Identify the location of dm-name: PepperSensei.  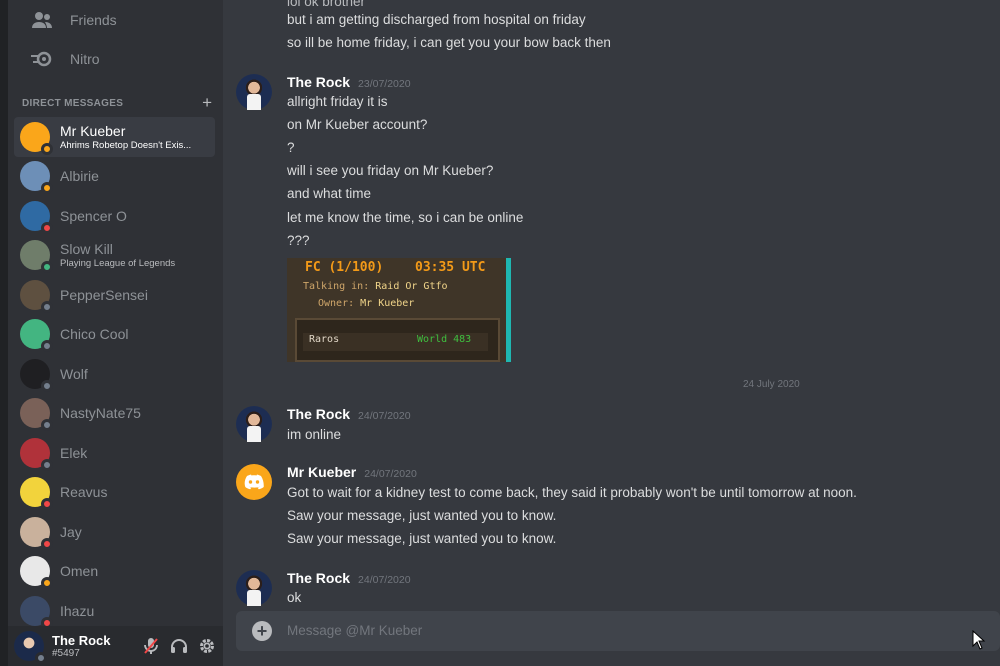
(104, 294).